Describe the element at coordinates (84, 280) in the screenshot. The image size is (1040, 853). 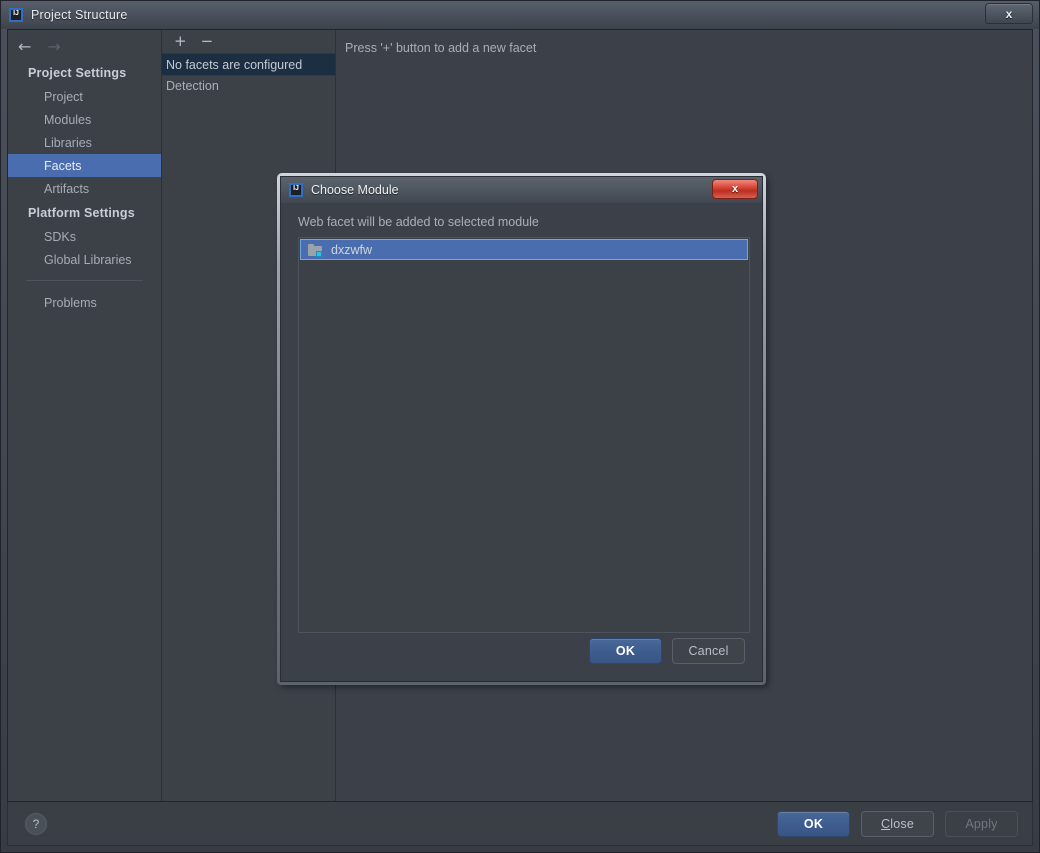
I see `sidebar-divider` at that location.